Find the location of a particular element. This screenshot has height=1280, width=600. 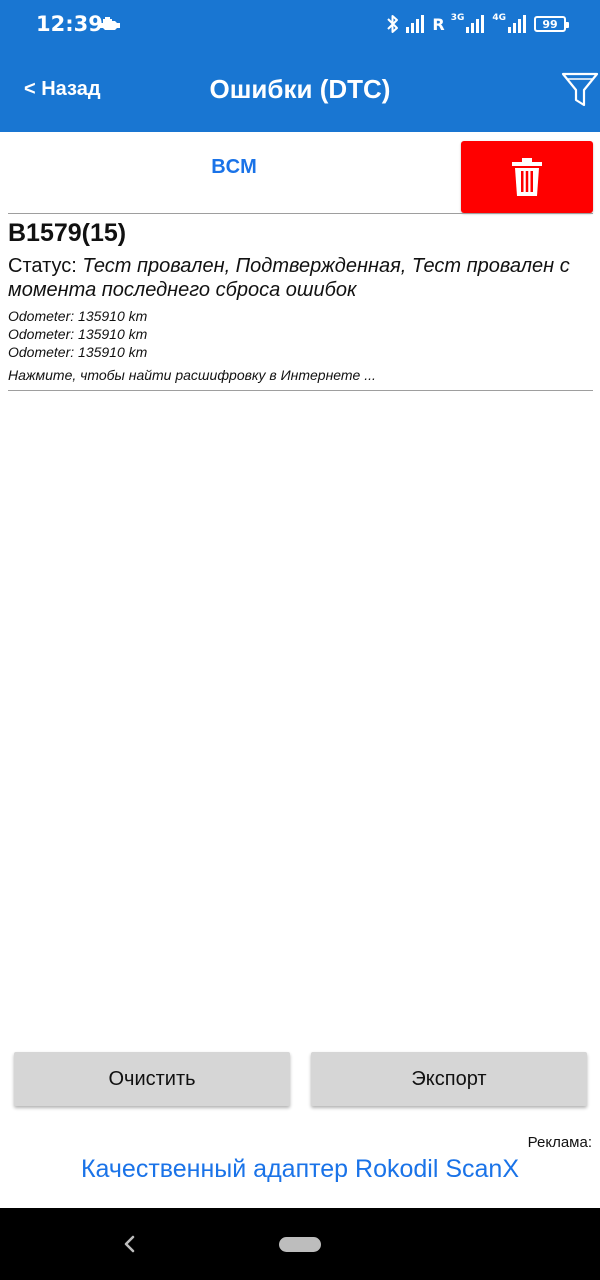

status-bar: 12:39 R 3G 4G 99 is located at coordinates (300, 24).